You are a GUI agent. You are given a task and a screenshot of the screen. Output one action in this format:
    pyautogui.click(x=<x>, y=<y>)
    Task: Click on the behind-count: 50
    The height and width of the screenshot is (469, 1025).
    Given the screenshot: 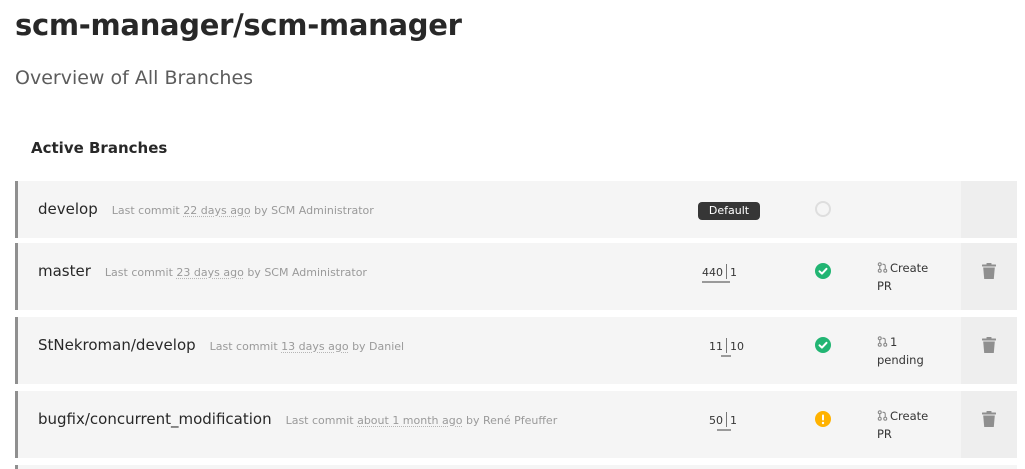 What is the action you would take?
    pyautogui.click(x=716, y=420)
    